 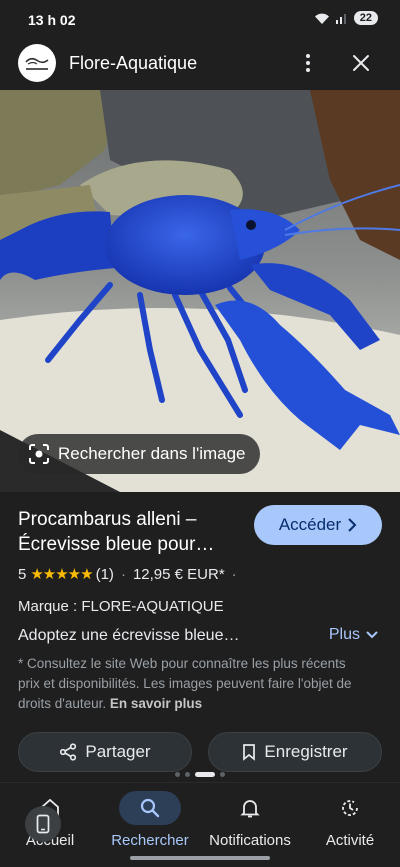 I want to click on save-label: Enregistrer, so click(x=306, y=751).